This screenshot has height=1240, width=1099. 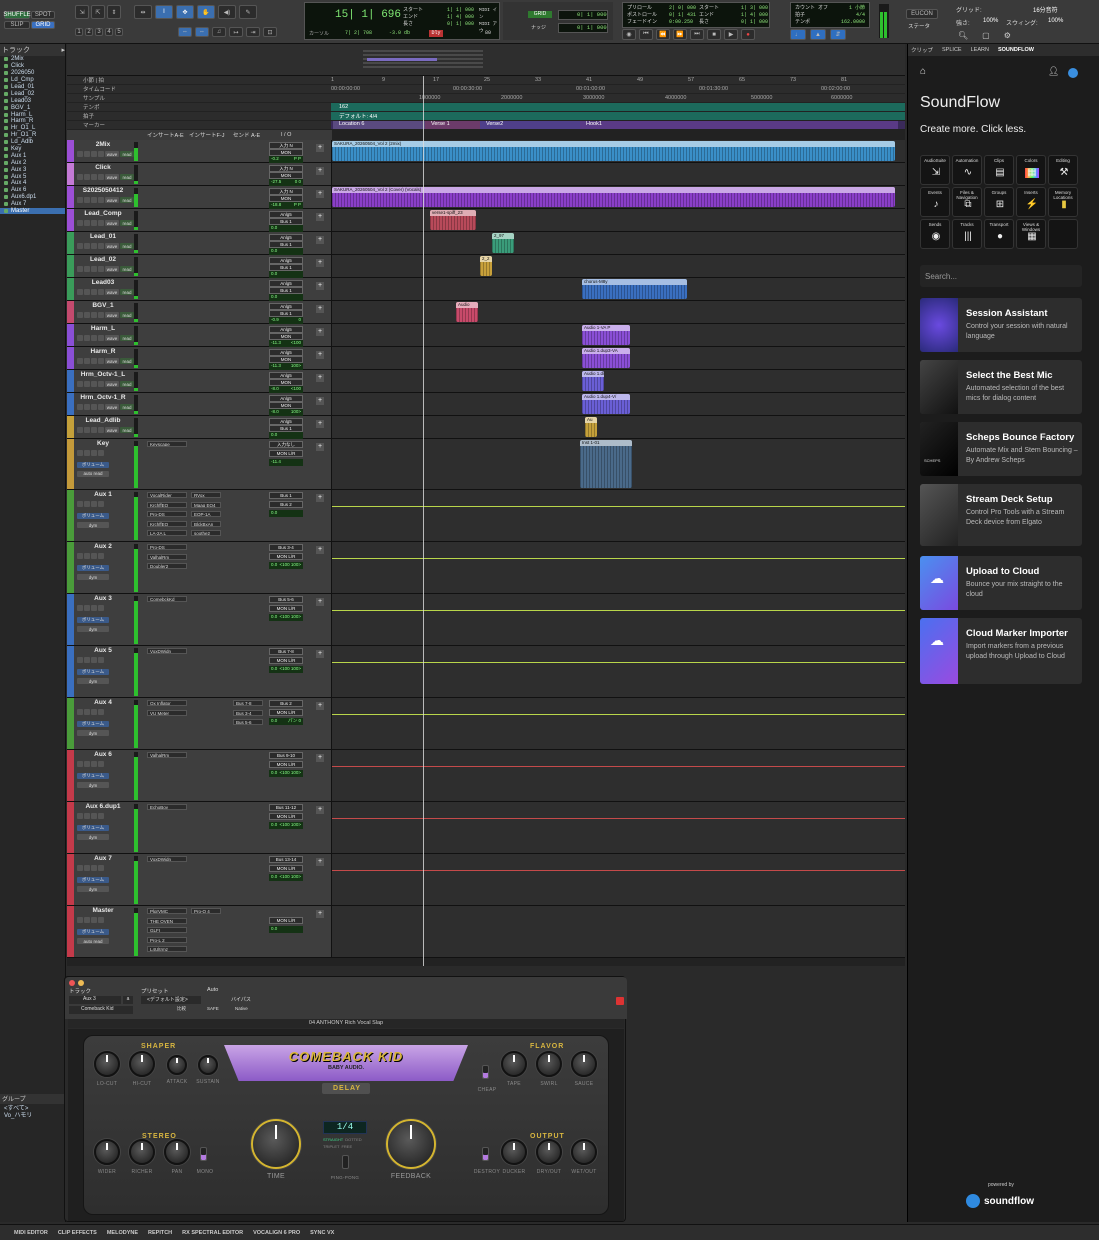 I want to click on tab-vocalign: VOCALIGN 6 PRO, so click(x=276, y=1233).